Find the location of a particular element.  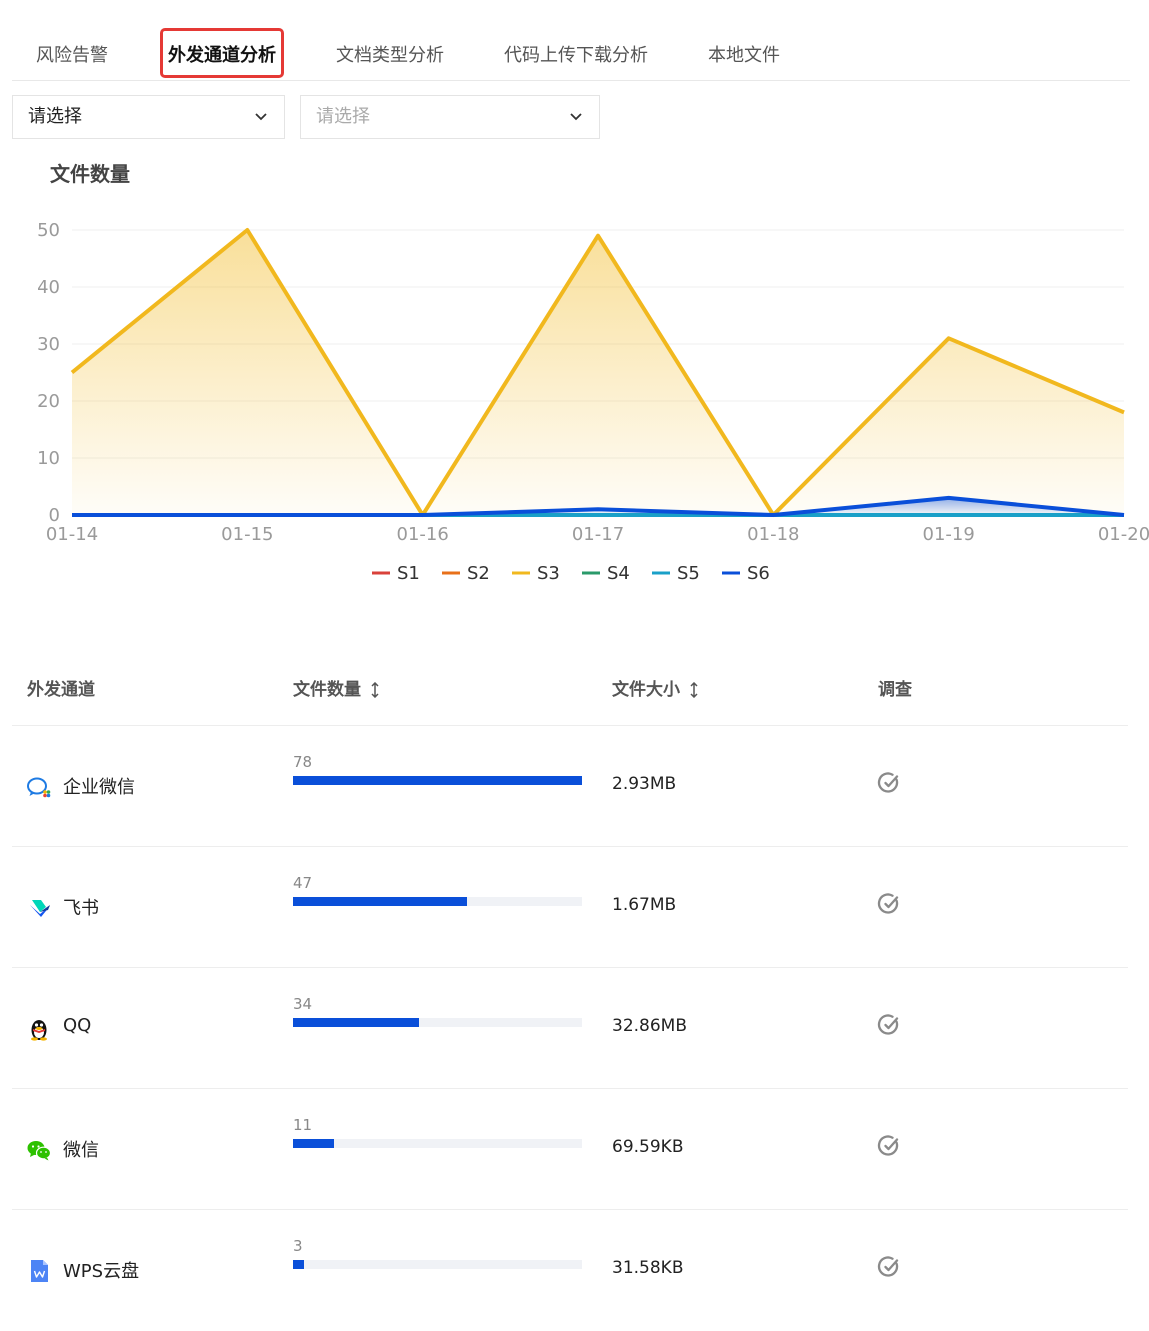

y-tick-label: 30 is located at coordinates (48, 344).